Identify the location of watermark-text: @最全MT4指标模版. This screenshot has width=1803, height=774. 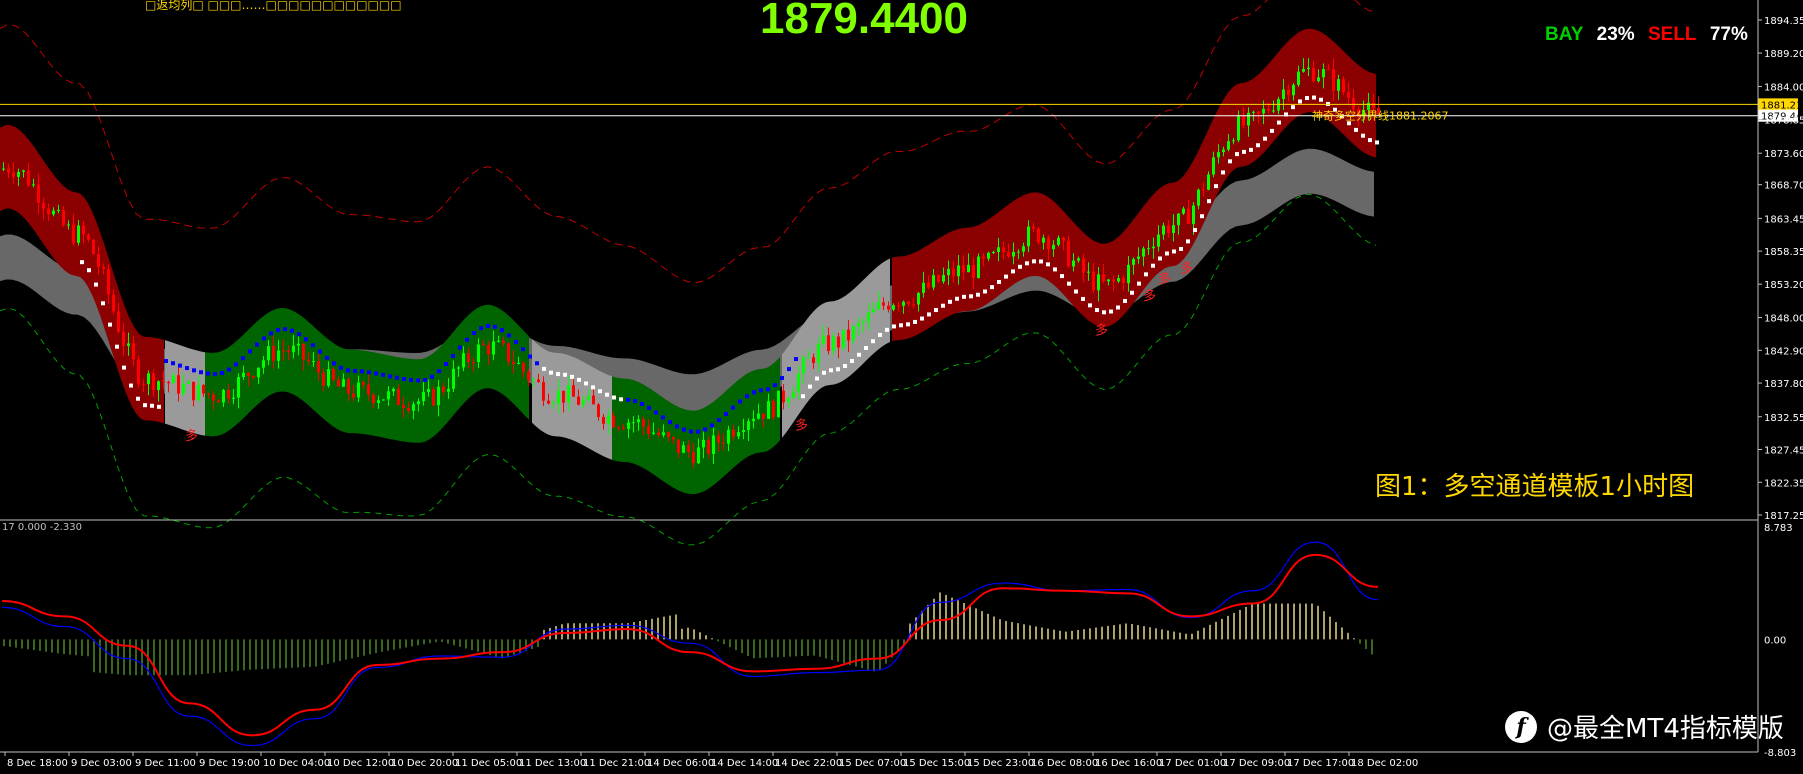
(1665, 729).